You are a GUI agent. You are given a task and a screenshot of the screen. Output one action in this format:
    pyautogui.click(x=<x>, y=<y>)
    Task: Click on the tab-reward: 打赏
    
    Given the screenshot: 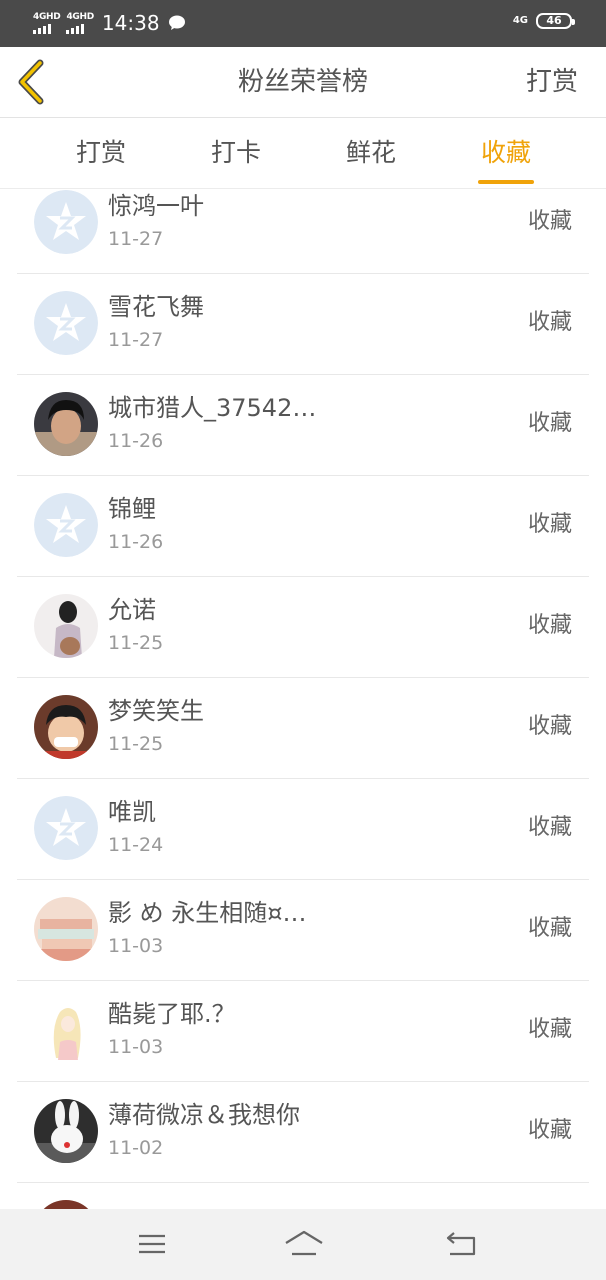 What is the action you would take?
    pyautogui.click(x=101, y=153)
    